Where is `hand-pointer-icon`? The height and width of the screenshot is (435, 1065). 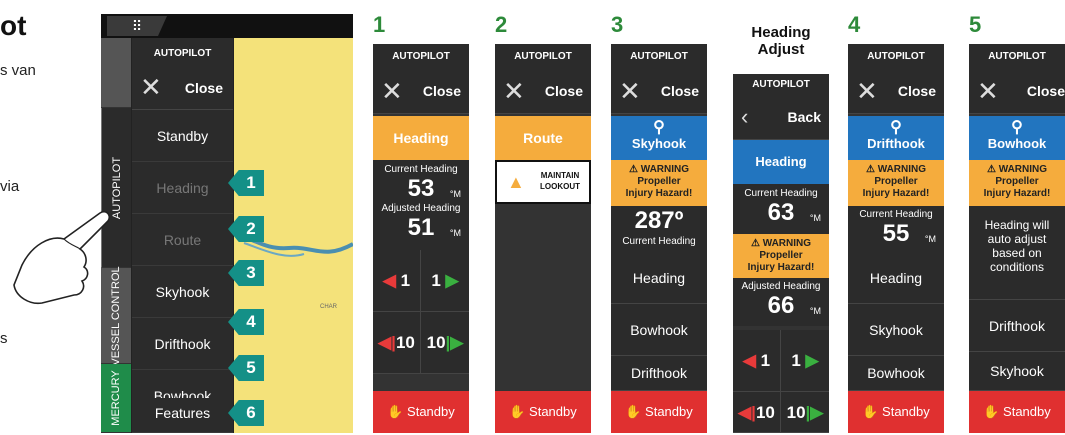 hand-pointer-icon is located at coordinates (62, 257).